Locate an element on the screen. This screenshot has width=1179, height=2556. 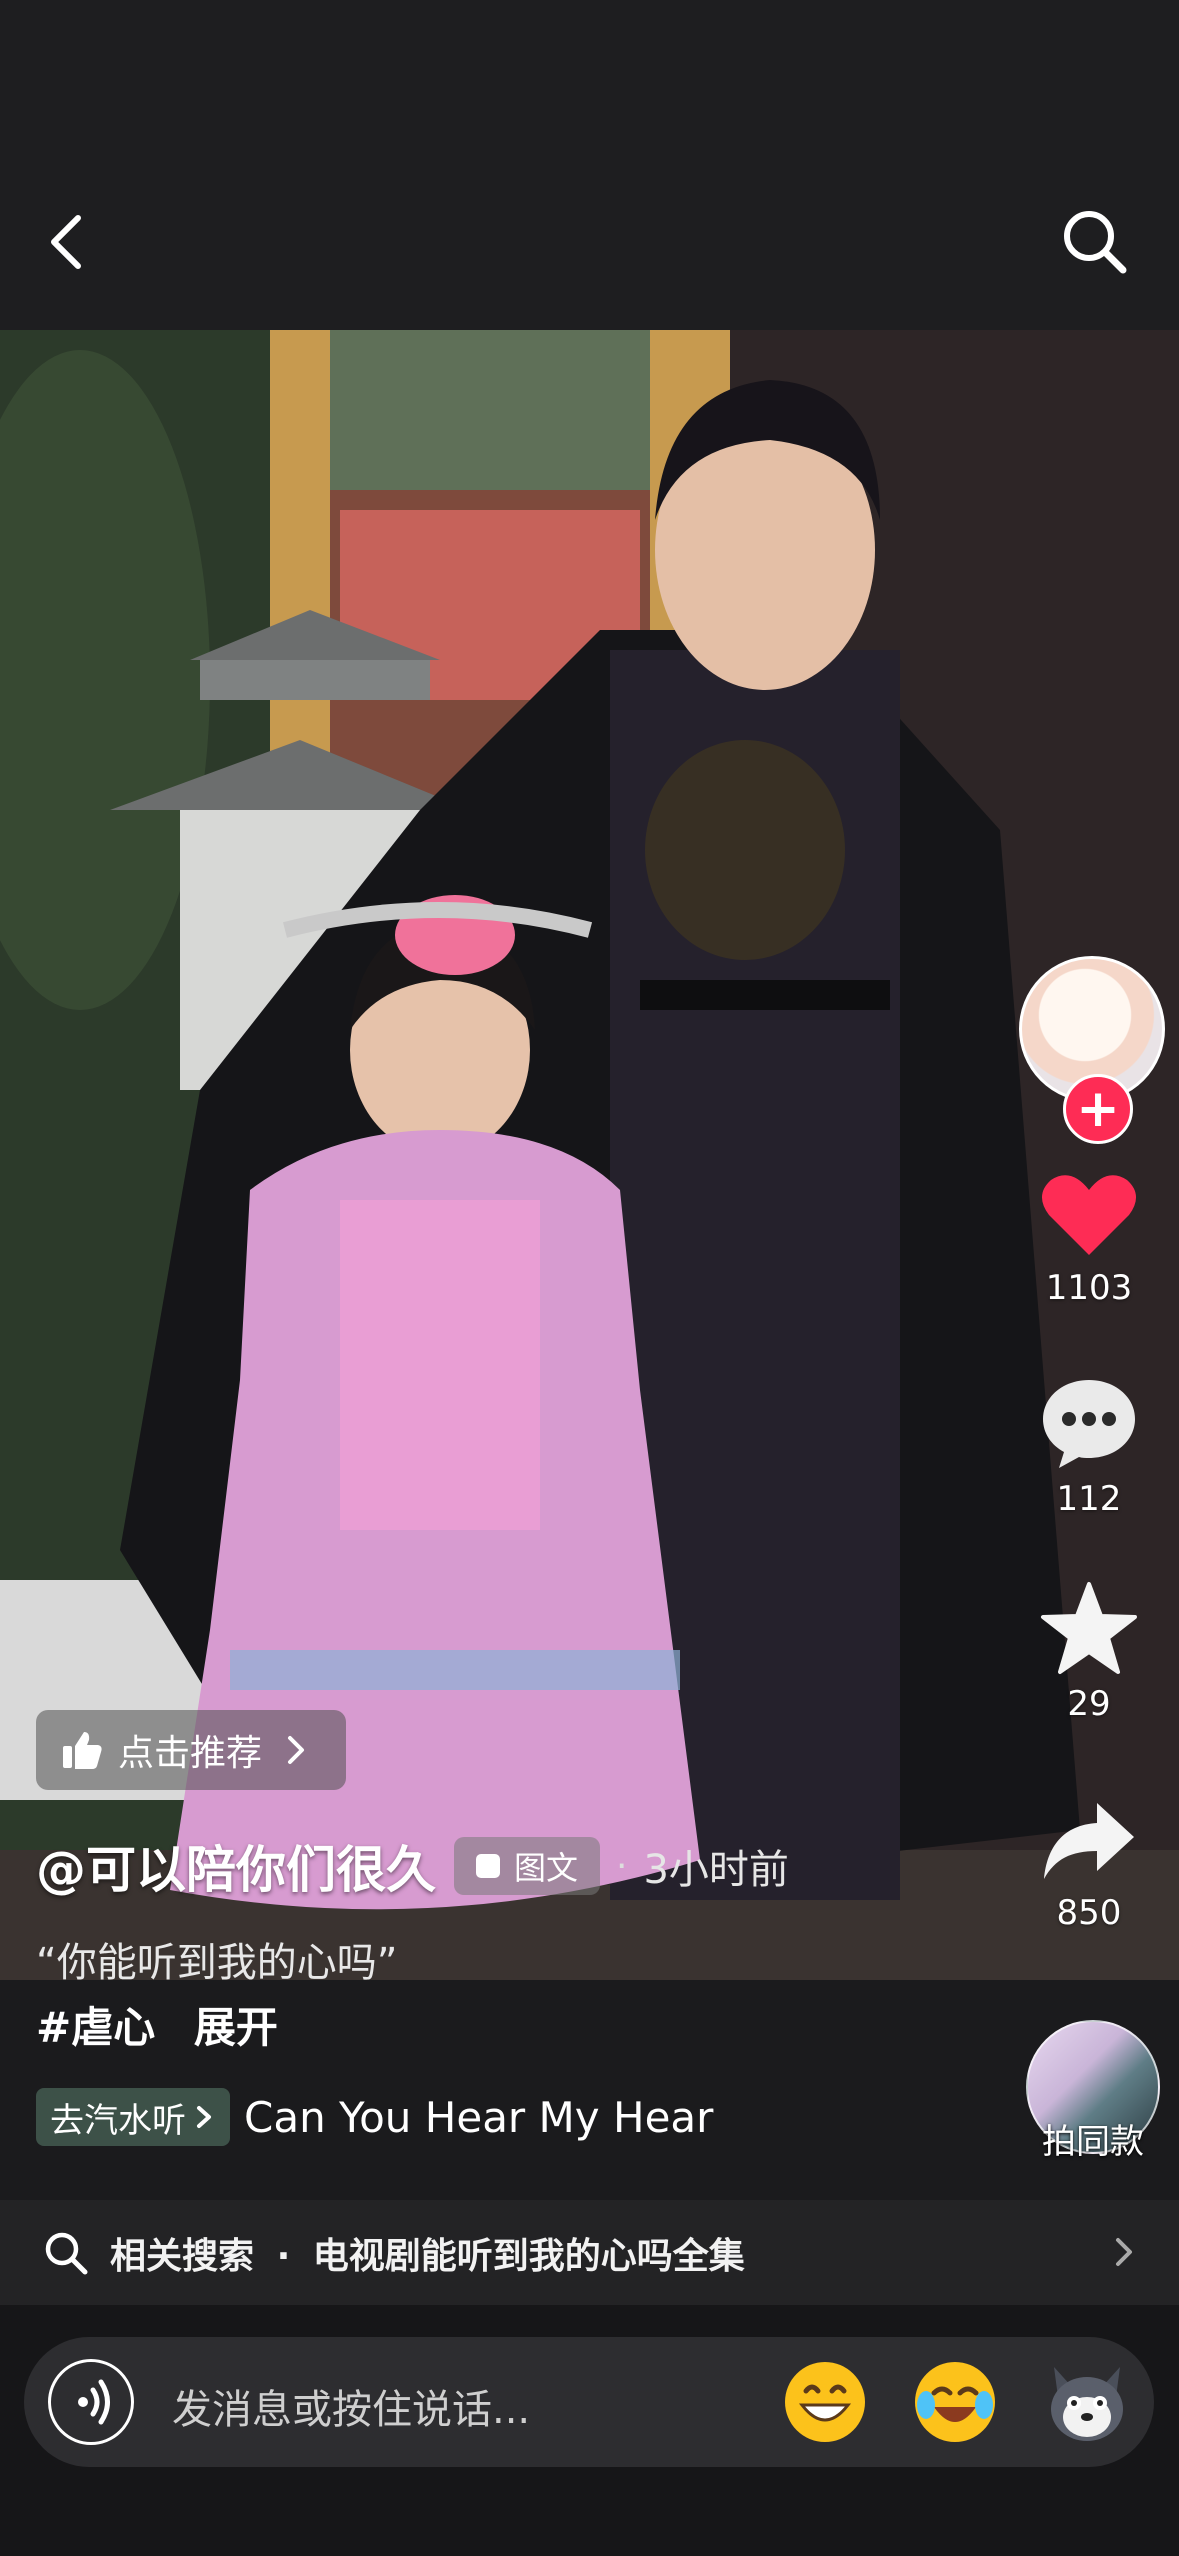
follow-button: + is located at coordinates (1098, 1109).